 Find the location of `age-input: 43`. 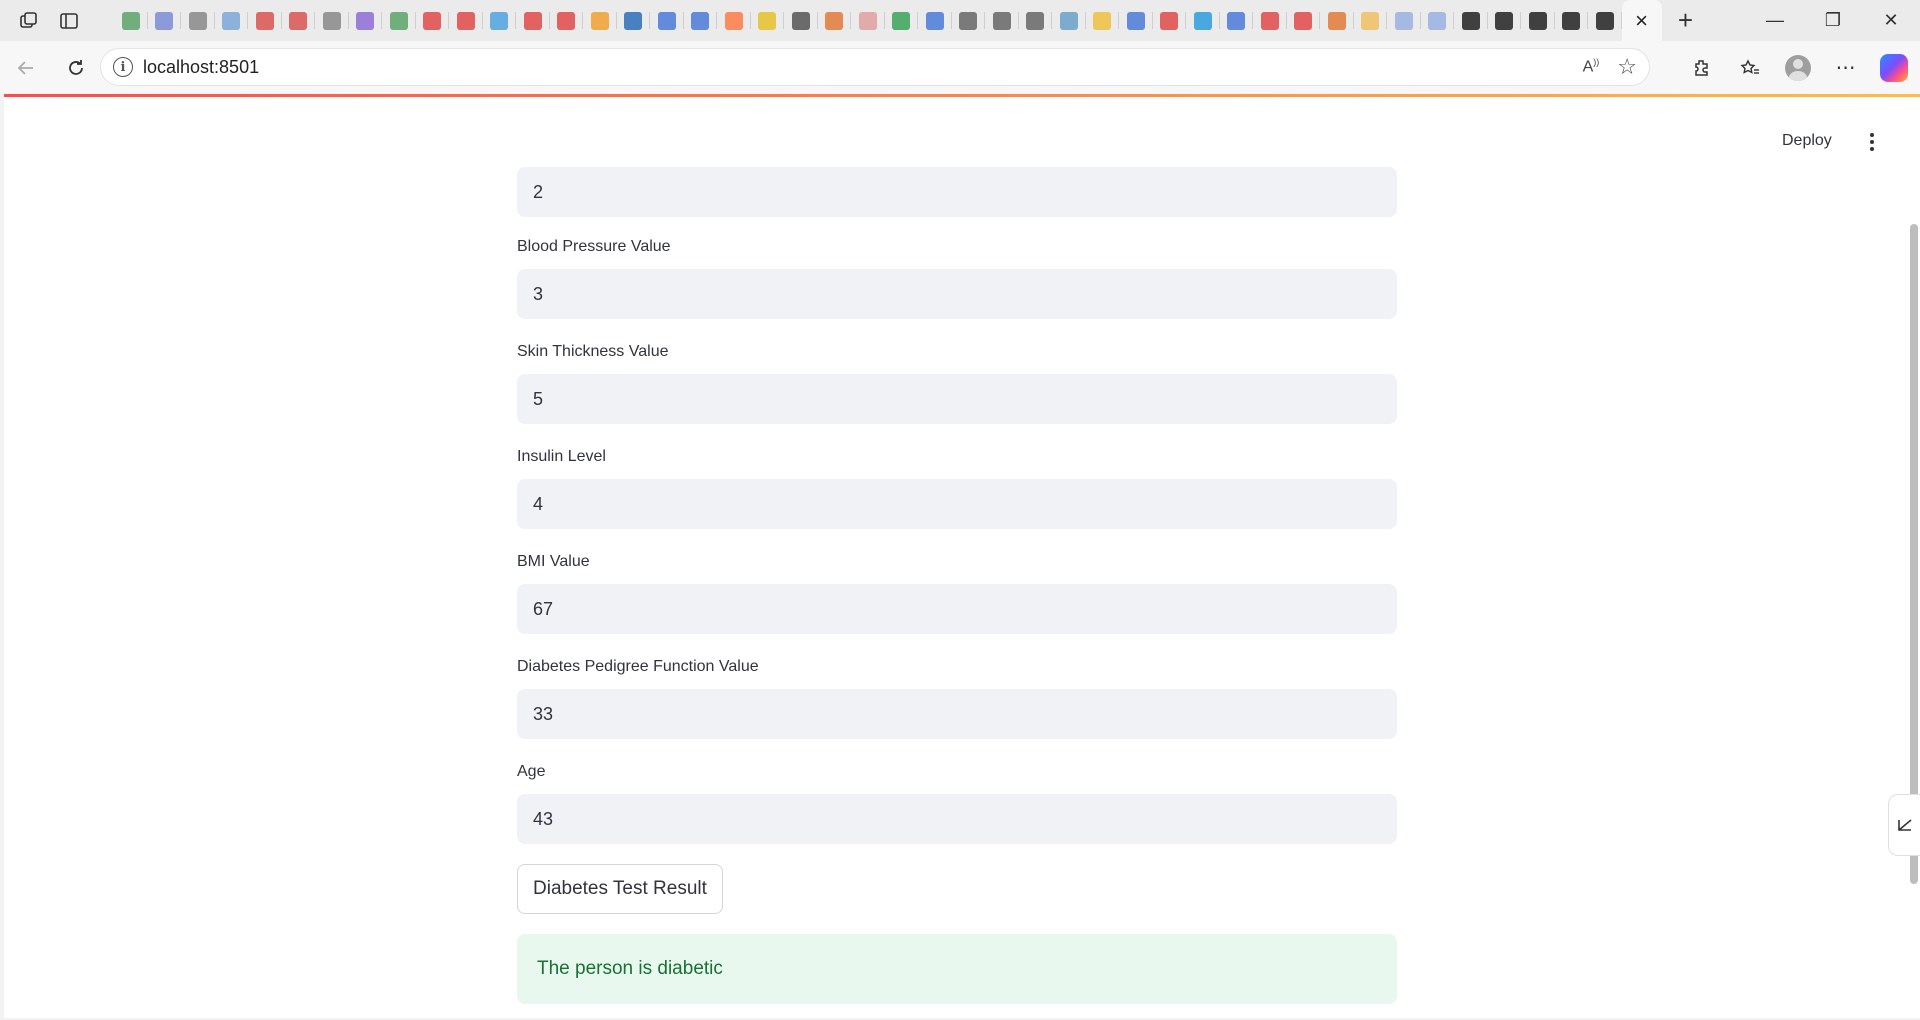

age-input: 43 is located at coordinates (957, 819).